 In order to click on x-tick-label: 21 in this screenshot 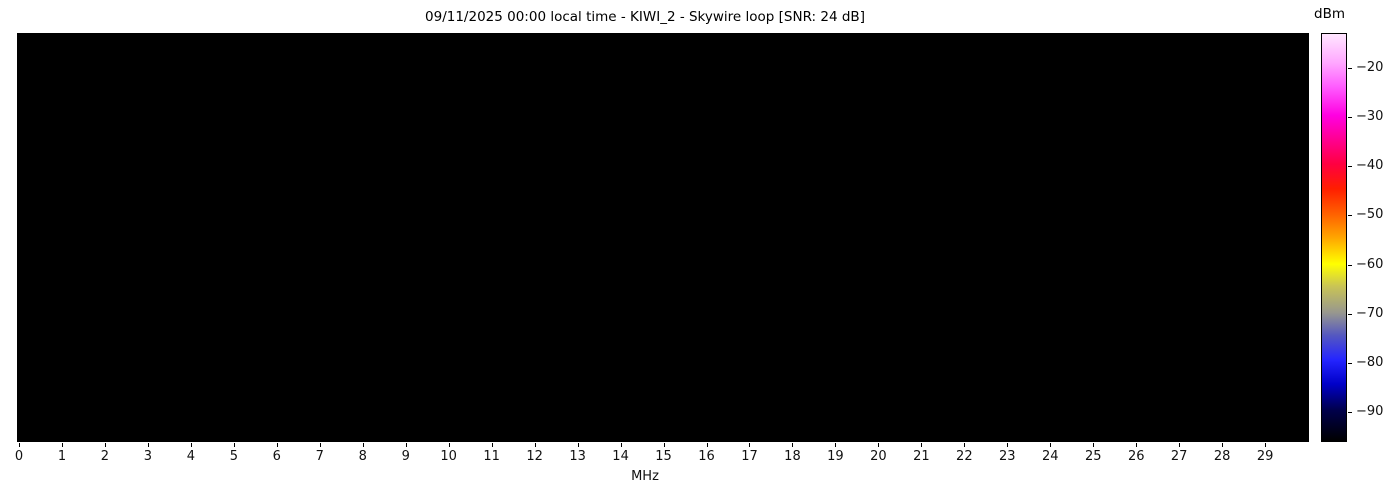, I will do `click(921, 456)`.